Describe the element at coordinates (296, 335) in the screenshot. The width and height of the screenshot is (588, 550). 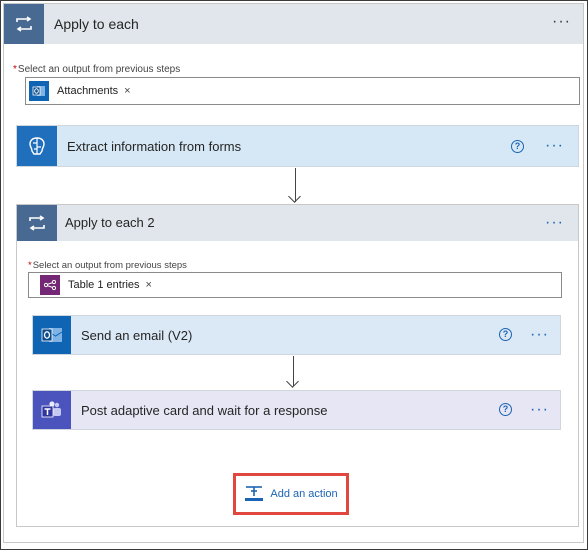
I see `send-email-card: Send an email (V2) ? ···` at that location.